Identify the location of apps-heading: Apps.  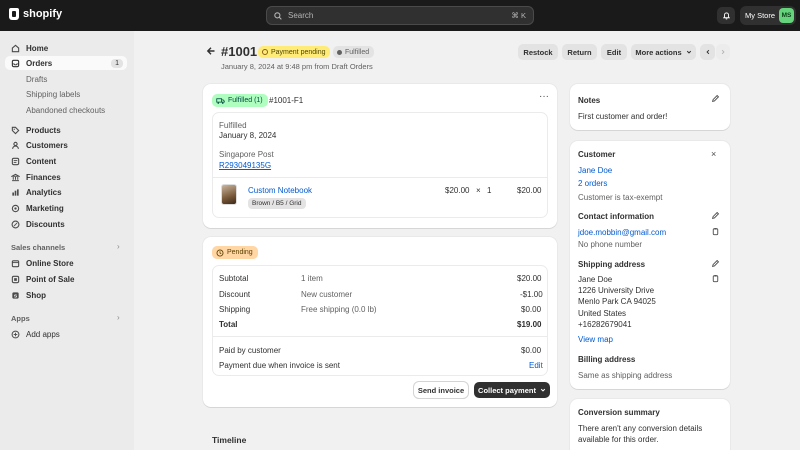
(20, 318).